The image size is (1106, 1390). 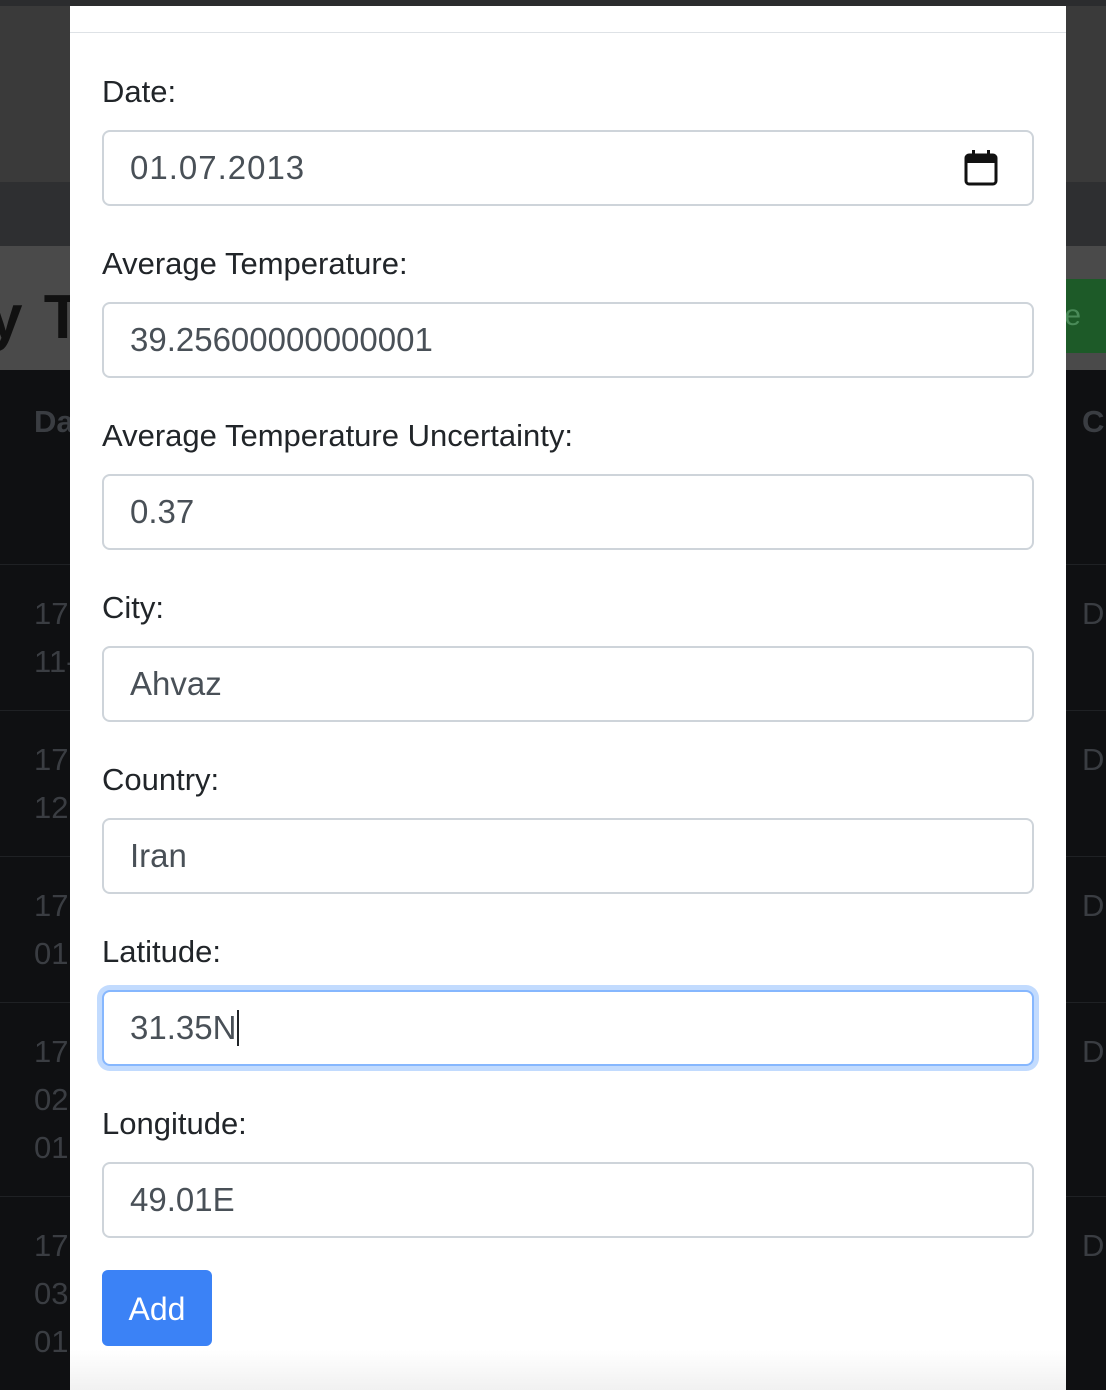 I want to click on date-input: 01.07.2013, so click(x=568, y=168).